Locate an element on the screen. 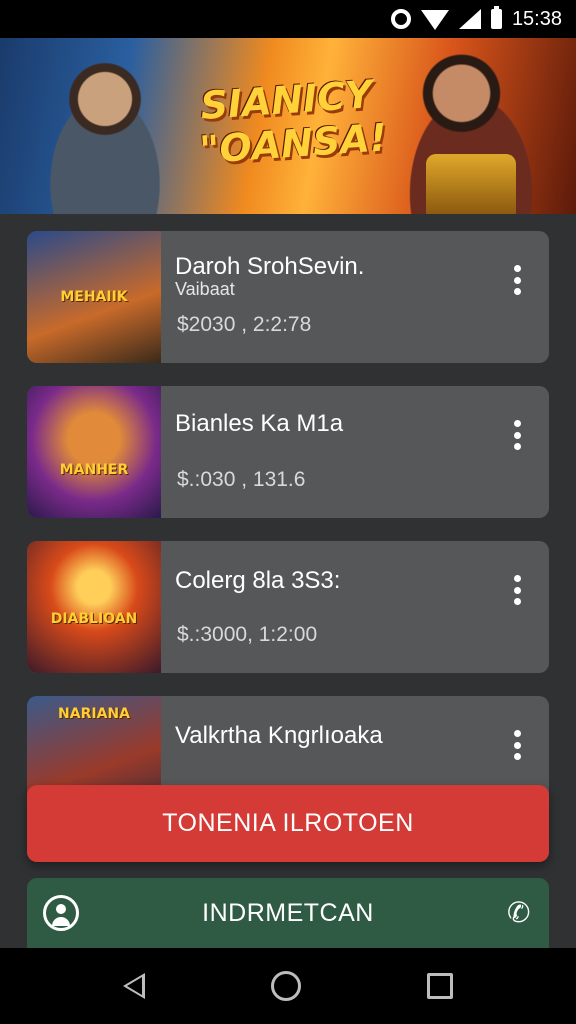 The image size is (576, 1024). game-card: MANHER Bianles Ka M1a $.:030 , 131.6 is located at coordinates (288, 452).